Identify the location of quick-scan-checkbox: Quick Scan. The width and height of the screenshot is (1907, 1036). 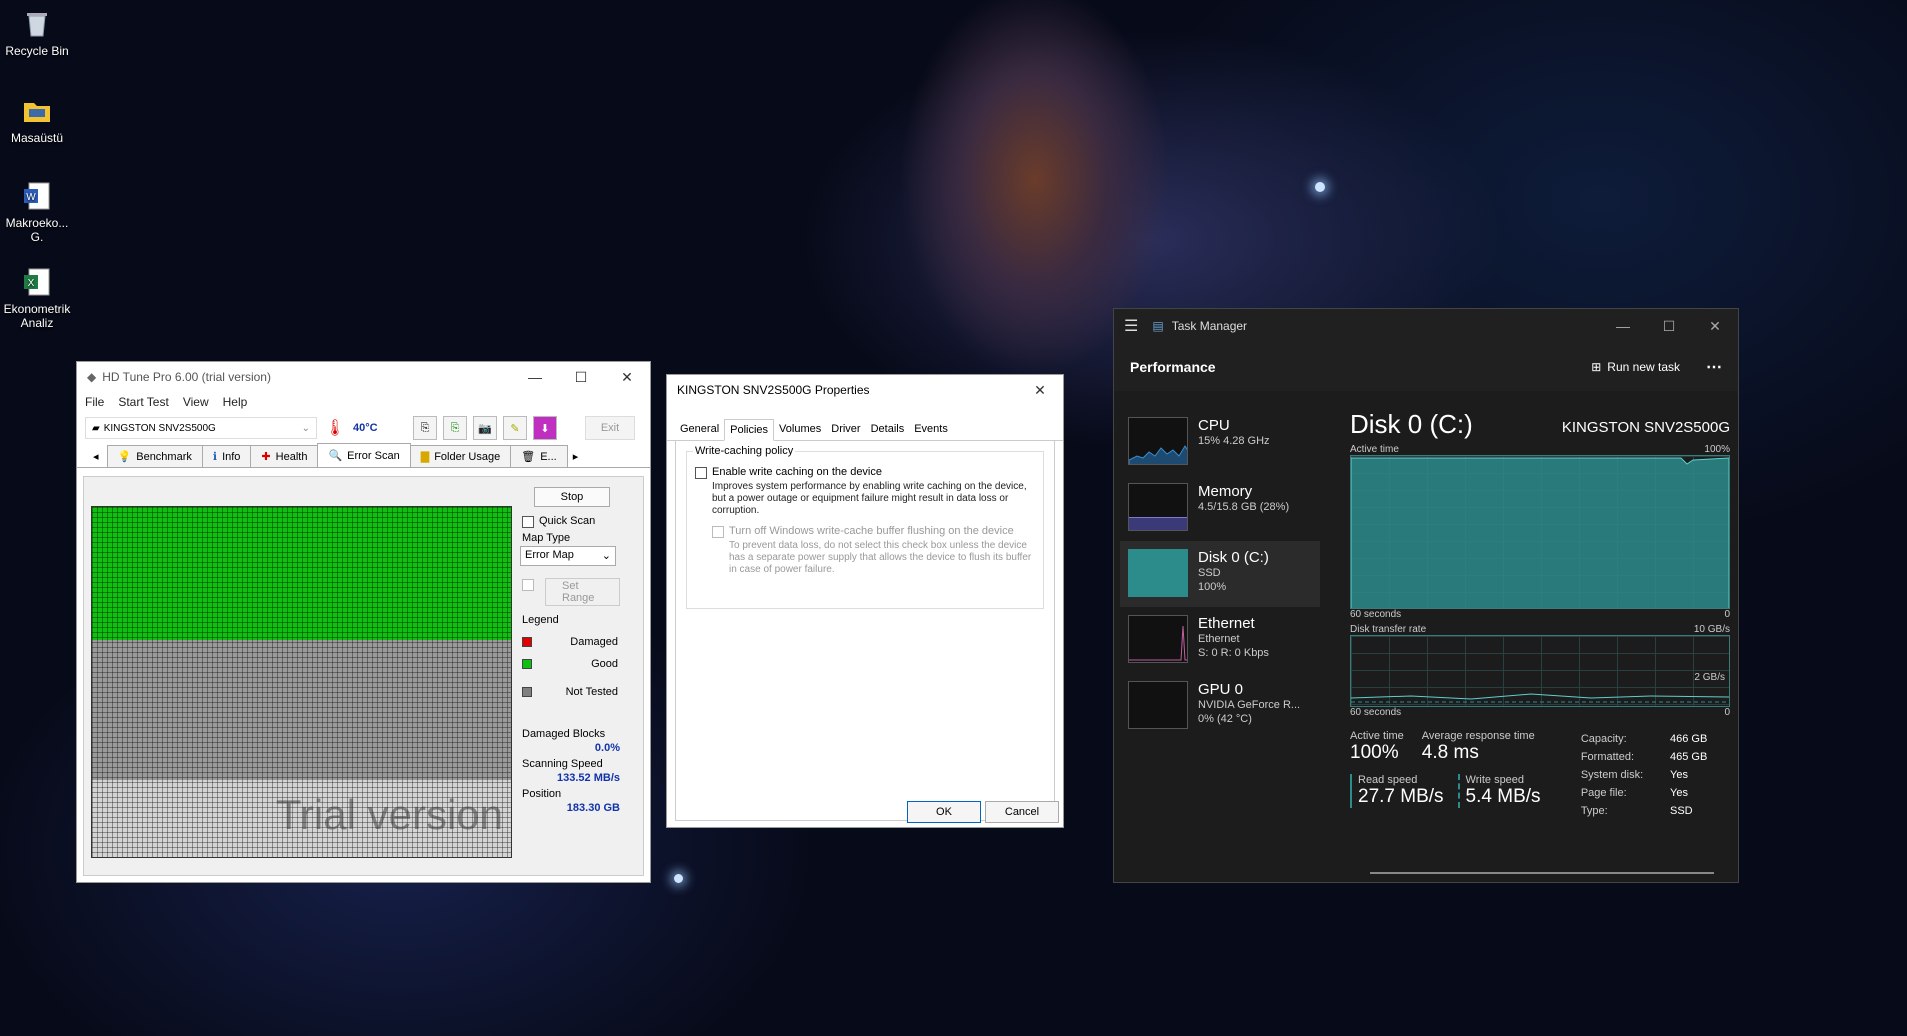
(571, 521).